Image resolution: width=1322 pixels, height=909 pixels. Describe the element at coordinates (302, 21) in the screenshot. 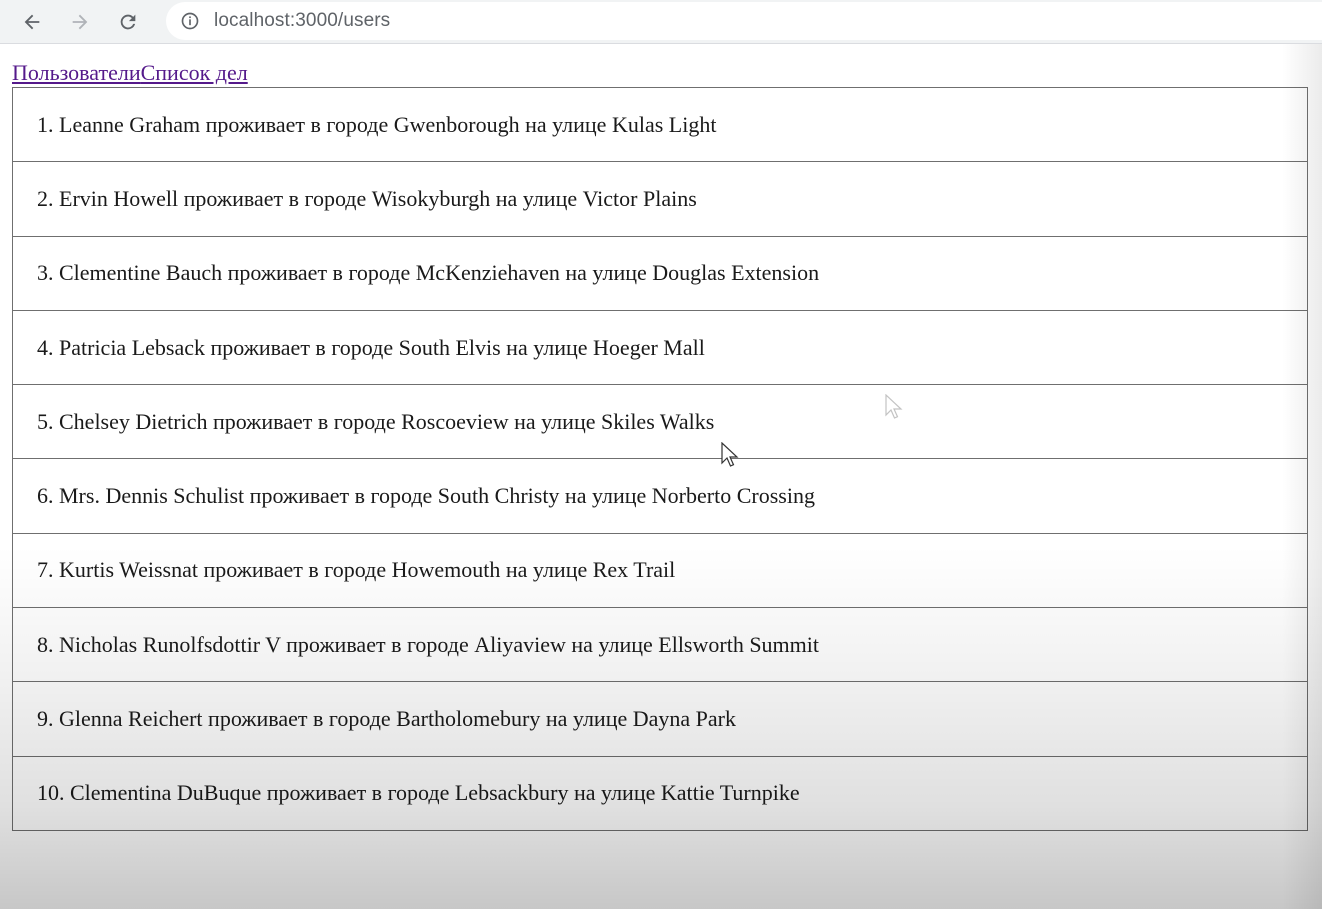

I see `url-text: localhost:3000/users` at that location.